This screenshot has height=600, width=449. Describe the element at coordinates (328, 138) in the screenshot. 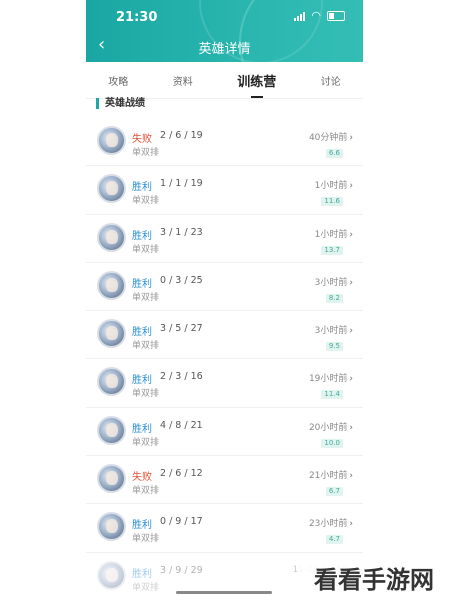

I see `match-time-text: 40分钟前` at that location.